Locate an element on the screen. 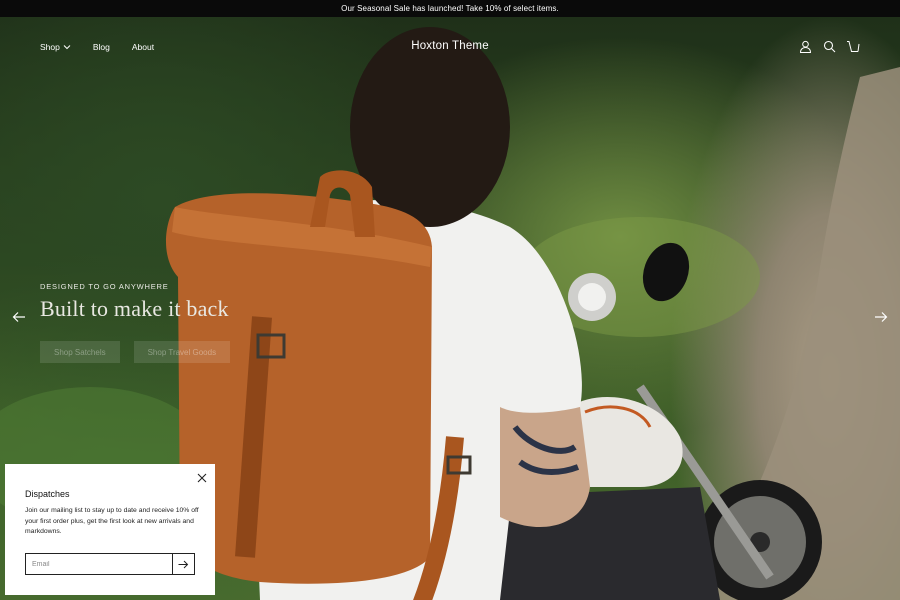  slideshow-next-button is located at coordinates (881, 319).